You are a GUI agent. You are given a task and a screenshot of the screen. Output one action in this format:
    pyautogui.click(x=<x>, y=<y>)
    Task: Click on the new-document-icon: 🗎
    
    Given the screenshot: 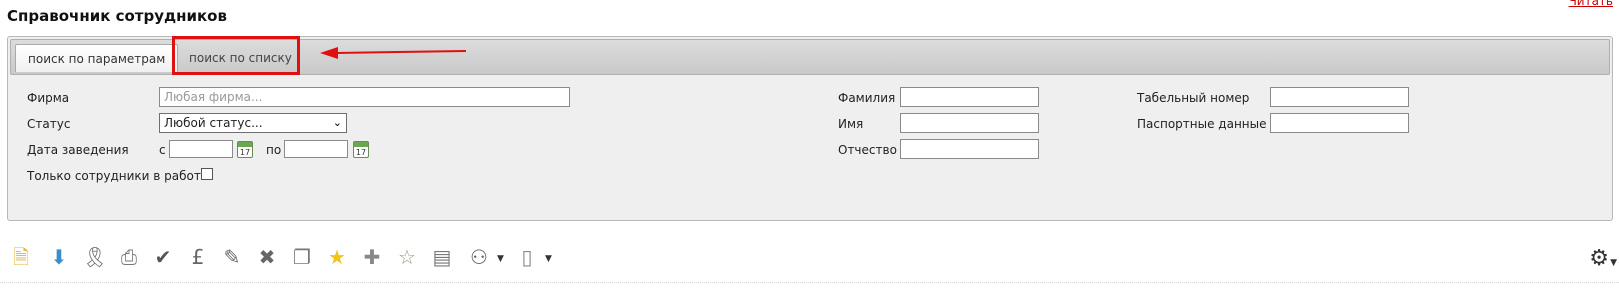 What is the action you would take?
    pyautogui.click(x=21, y=257)
    